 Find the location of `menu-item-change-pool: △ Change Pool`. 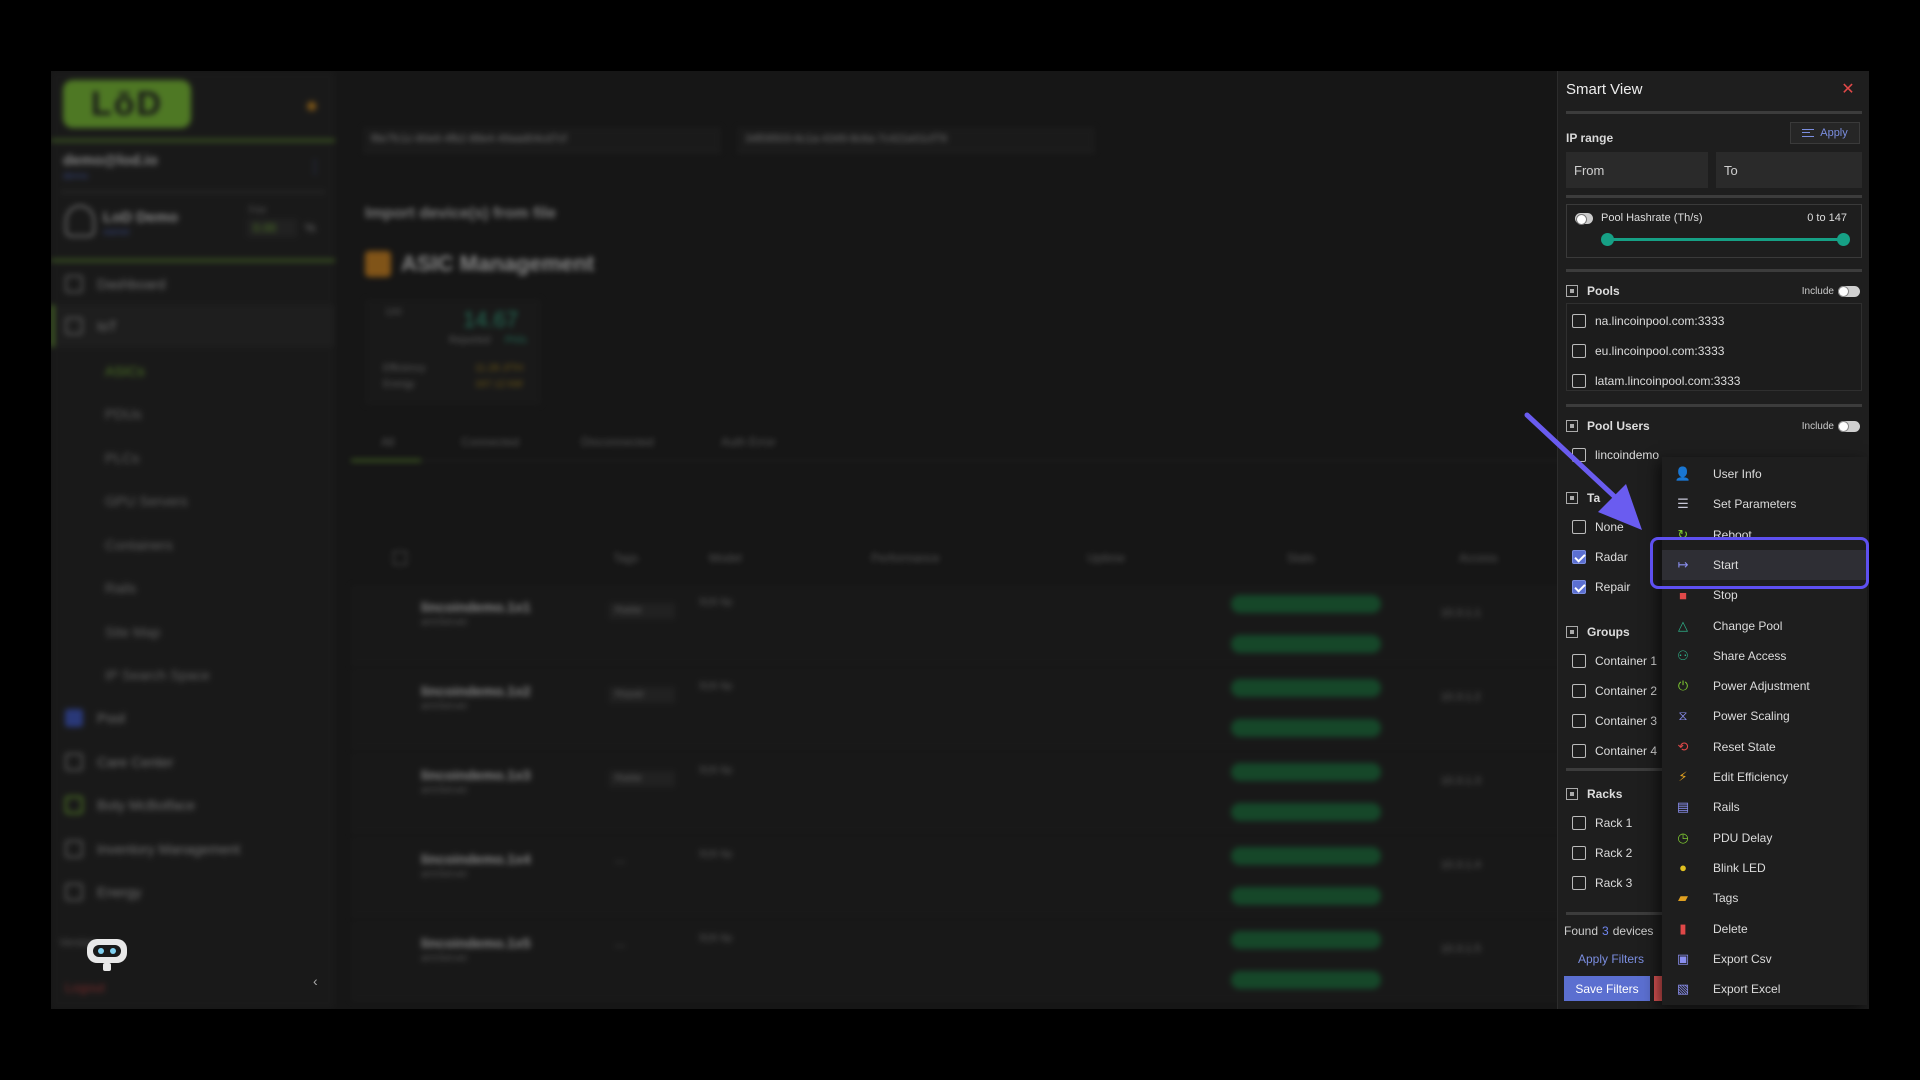

menu-item-change-pool: △ Change Pool is located at coordinates (1764, 626).